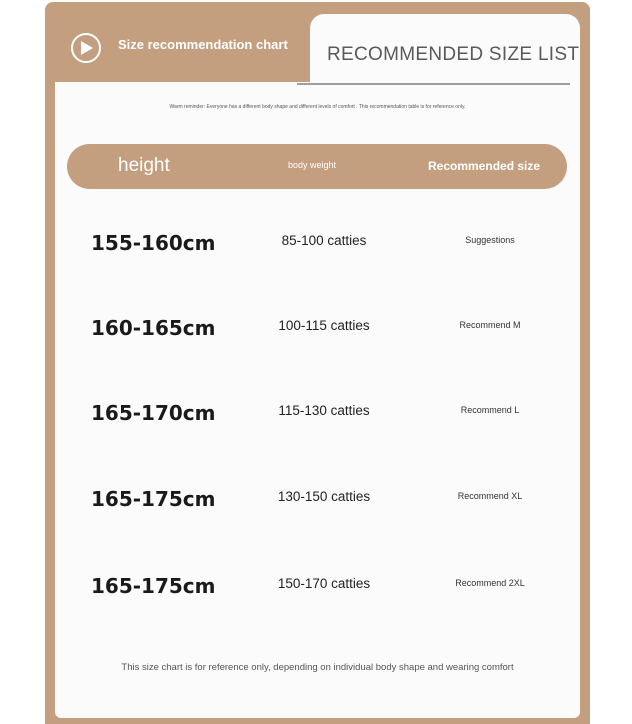  I want to click on row-size: Recommend 2XL, so click(490, 583).